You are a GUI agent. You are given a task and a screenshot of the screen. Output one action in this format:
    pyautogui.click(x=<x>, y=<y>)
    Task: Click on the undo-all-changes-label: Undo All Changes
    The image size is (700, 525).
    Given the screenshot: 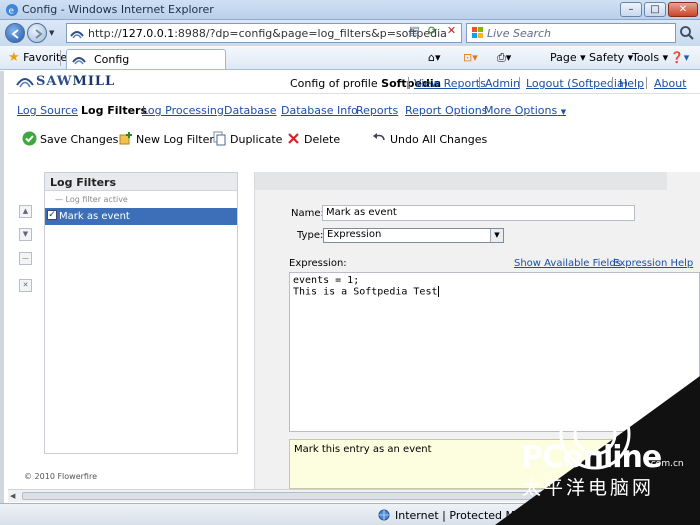 What is the action you would take?
    pyautogui.click(x=439, y=139)
    